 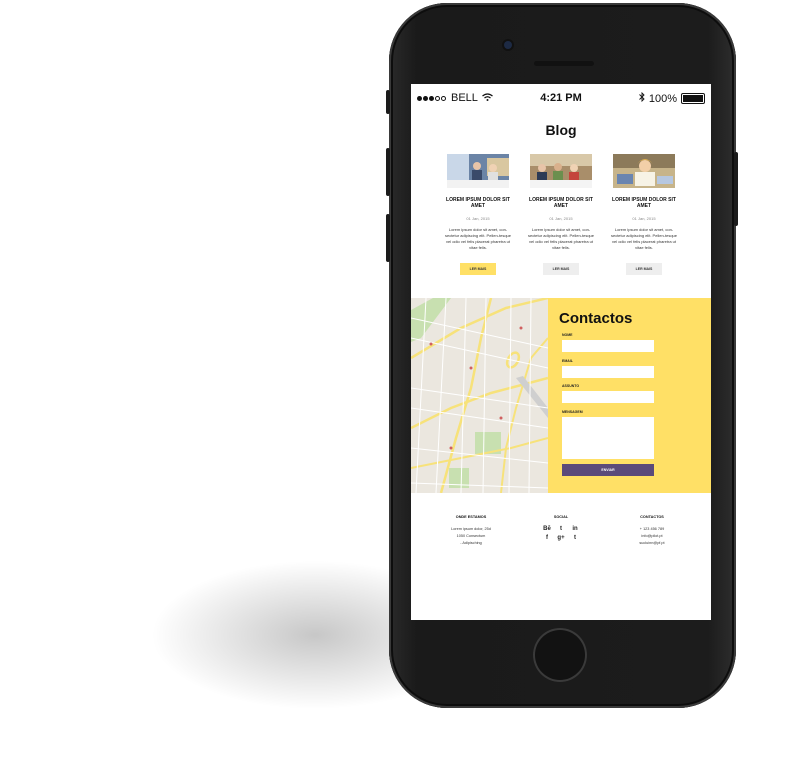 I want to click on front-camera, so click(x=508, y=45).